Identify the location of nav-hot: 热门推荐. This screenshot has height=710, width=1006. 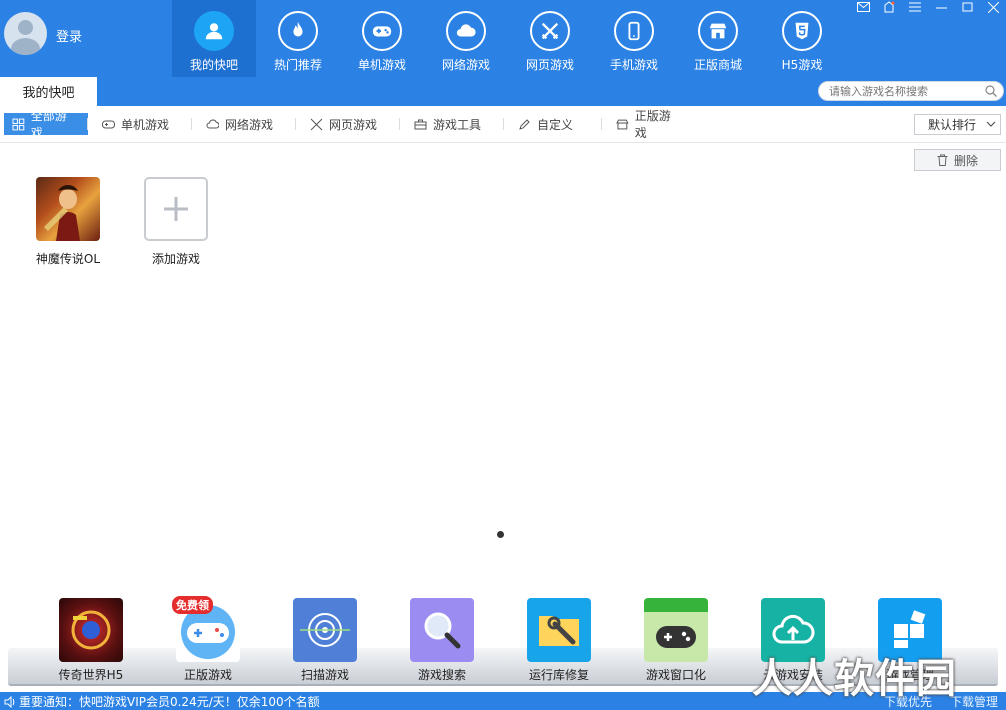
(298, 38).